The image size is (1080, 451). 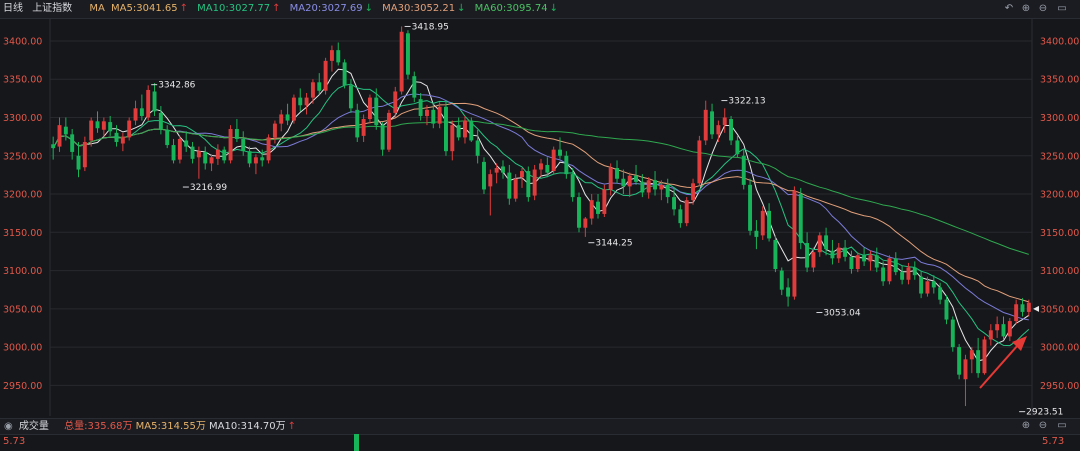 What do you see at coordinates (461, 8) in the screenshot?
I see `ma30-arrow: ↓` at bounding box center [461, 8].